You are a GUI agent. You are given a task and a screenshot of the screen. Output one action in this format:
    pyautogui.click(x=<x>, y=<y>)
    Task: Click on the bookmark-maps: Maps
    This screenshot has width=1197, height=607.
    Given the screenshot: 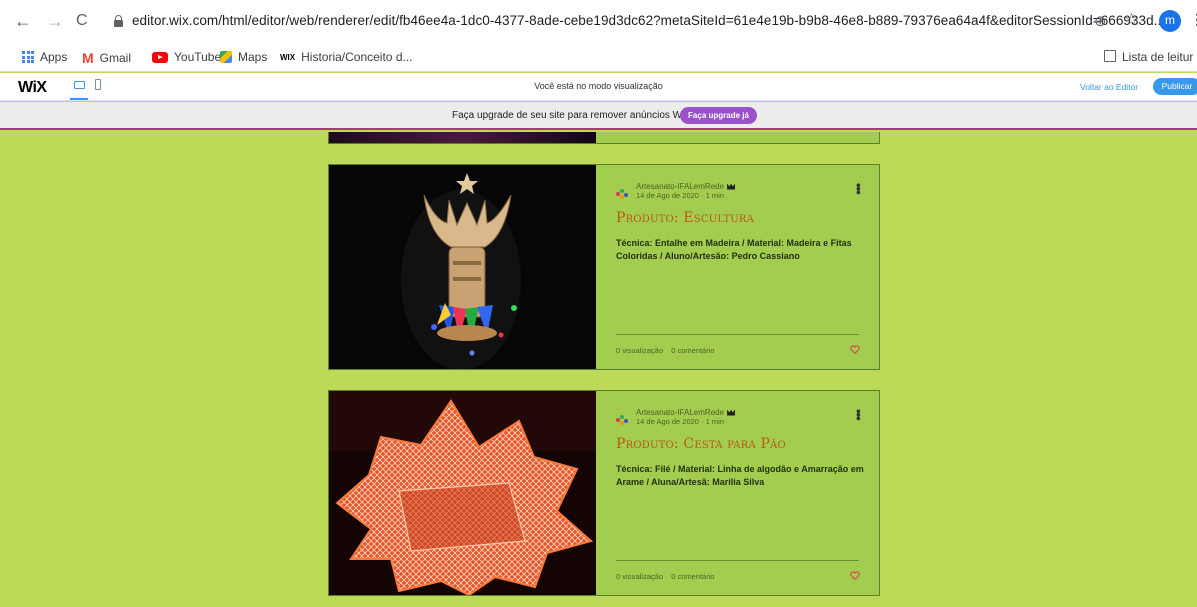 What is the action you would take?
    pyautogui.click(x=243, y=57)
    